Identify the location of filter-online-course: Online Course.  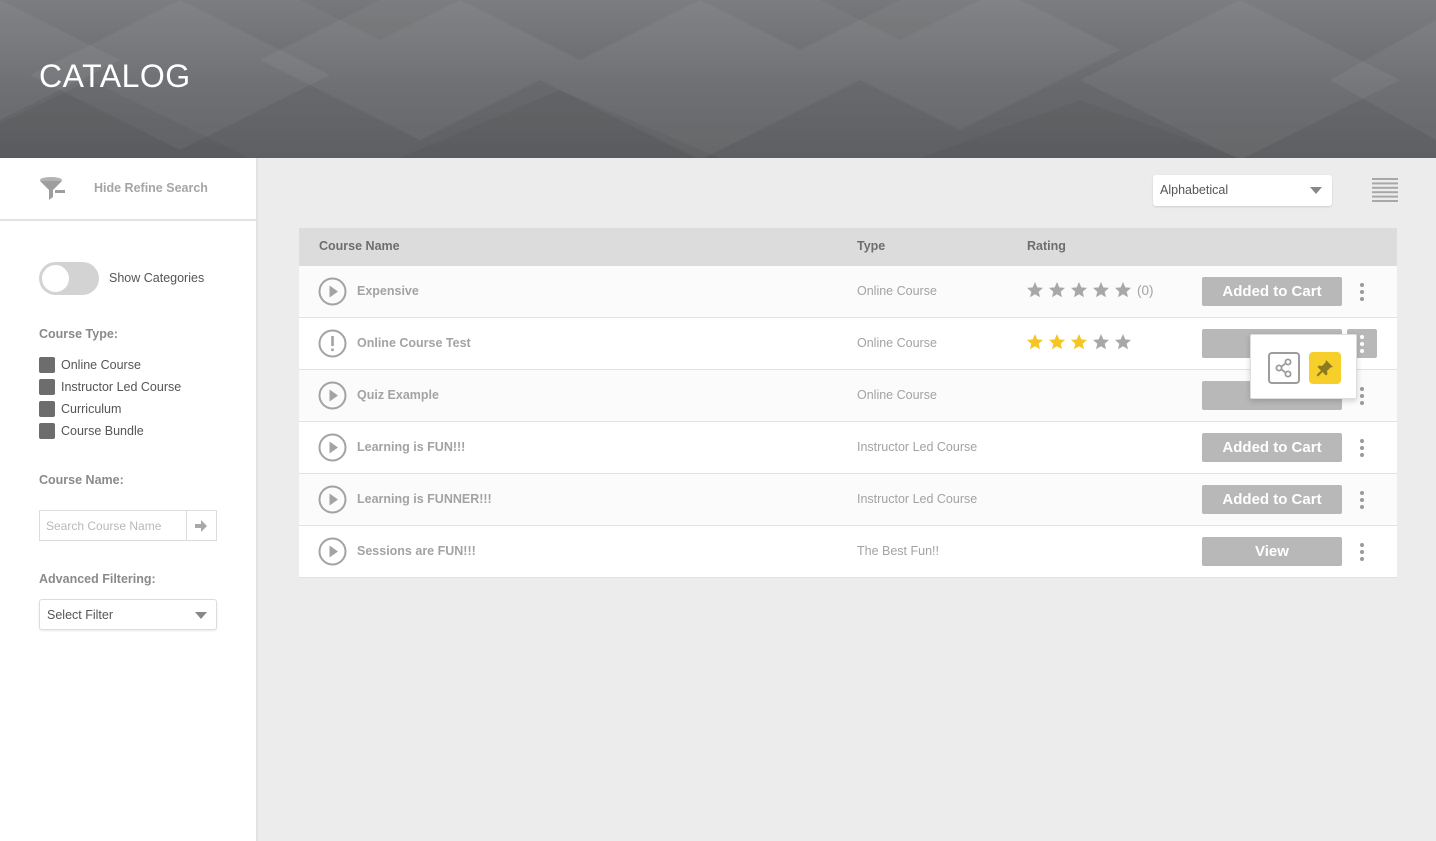
(90, 365).